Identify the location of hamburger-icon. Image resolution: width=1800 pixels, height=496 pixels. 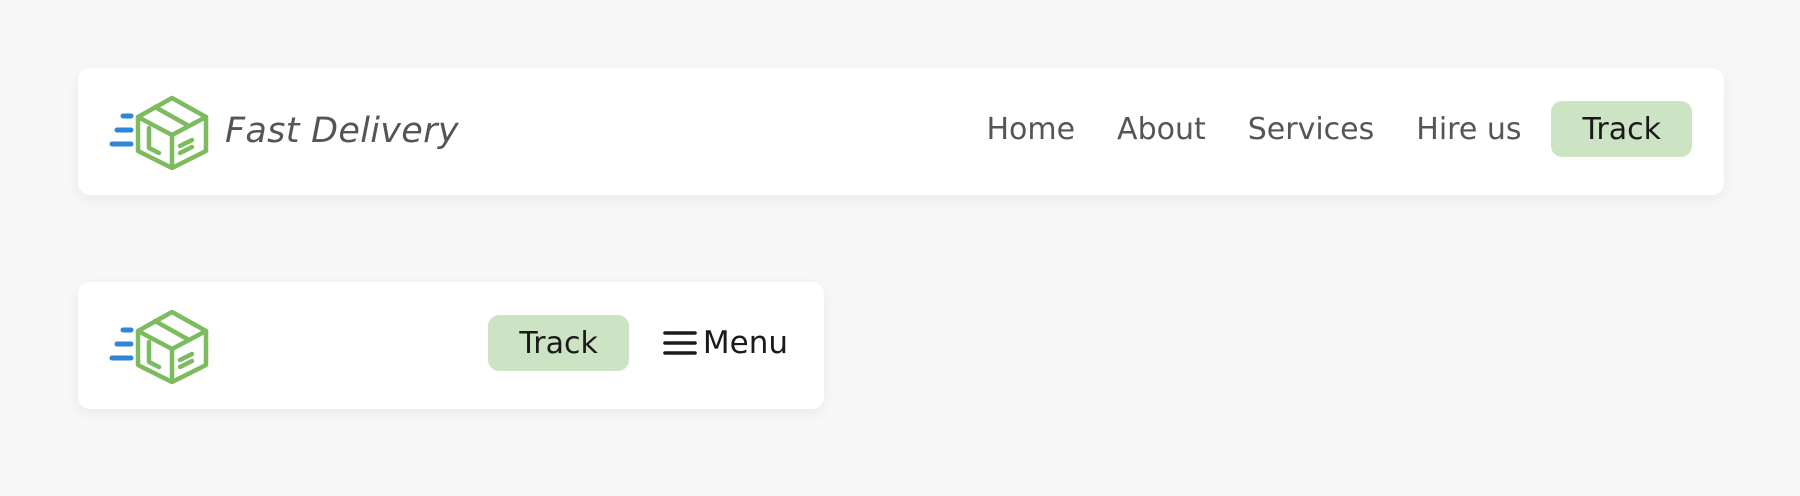
(683, 343).